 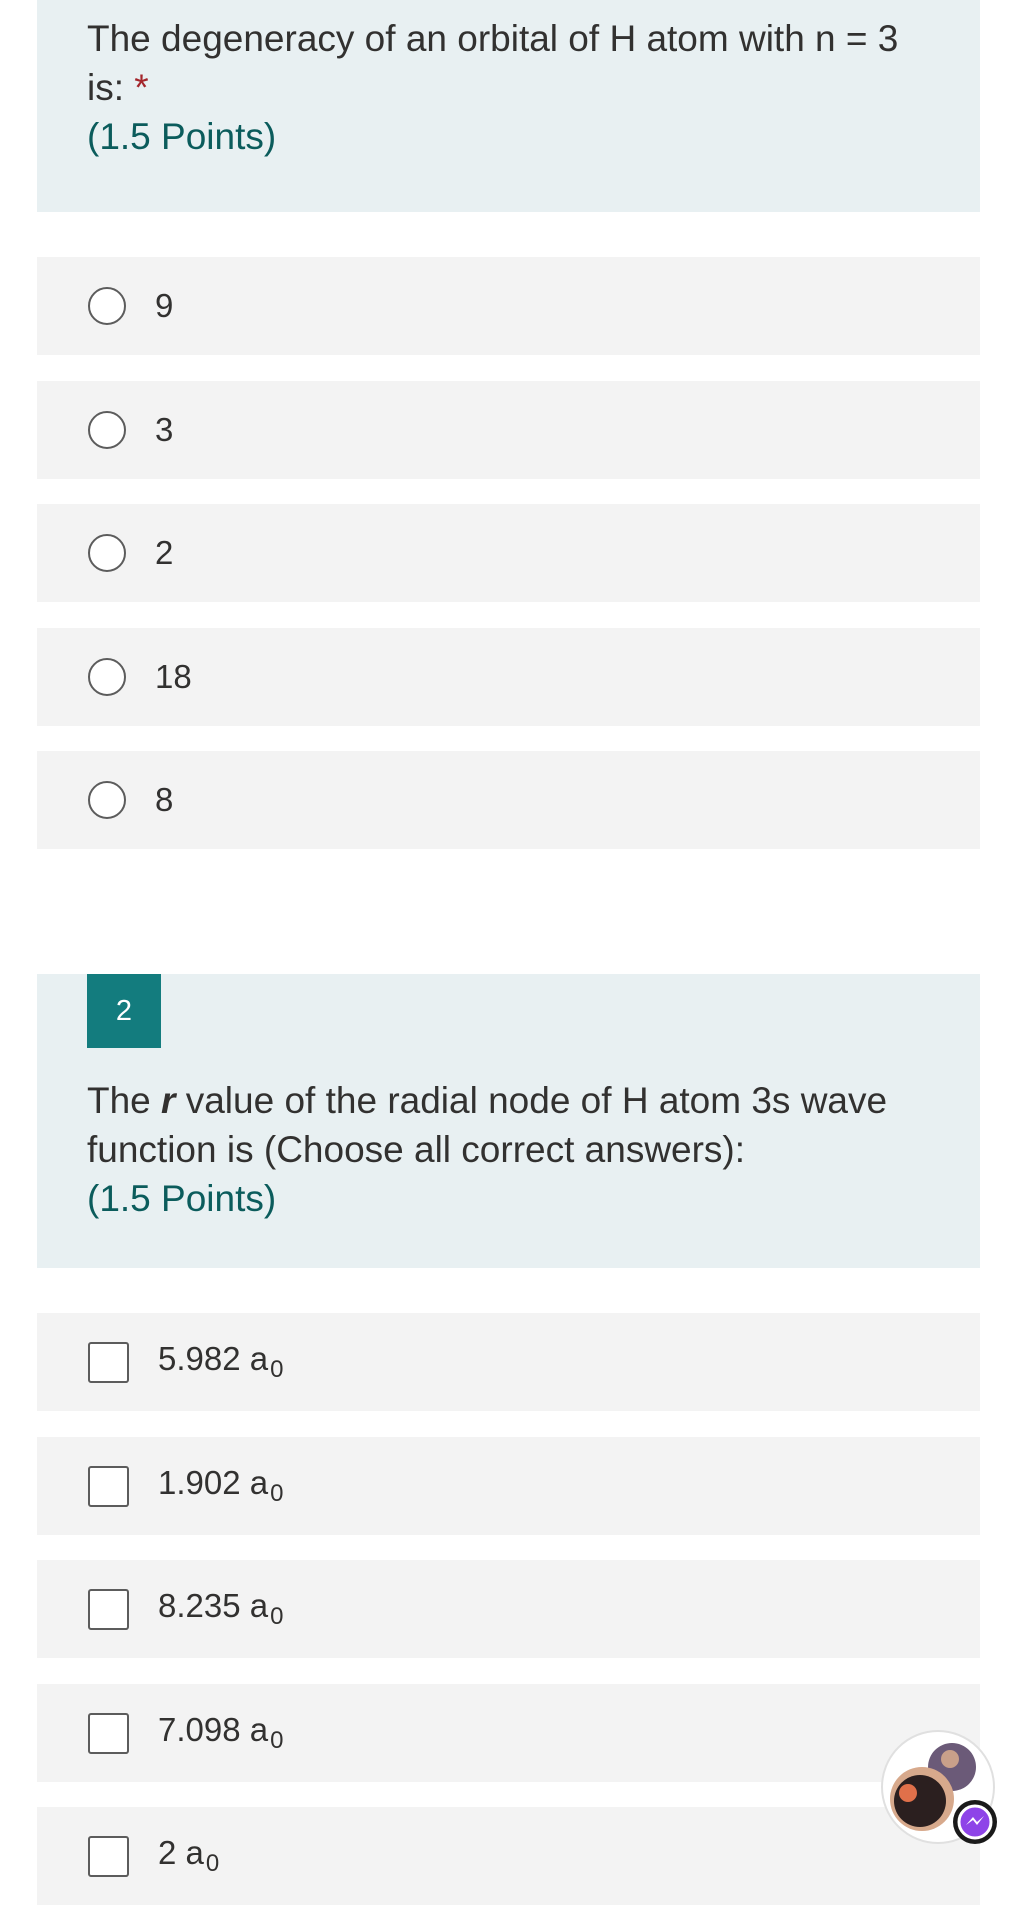 I want to click on option-label: 8, so click(x=164, y=799).